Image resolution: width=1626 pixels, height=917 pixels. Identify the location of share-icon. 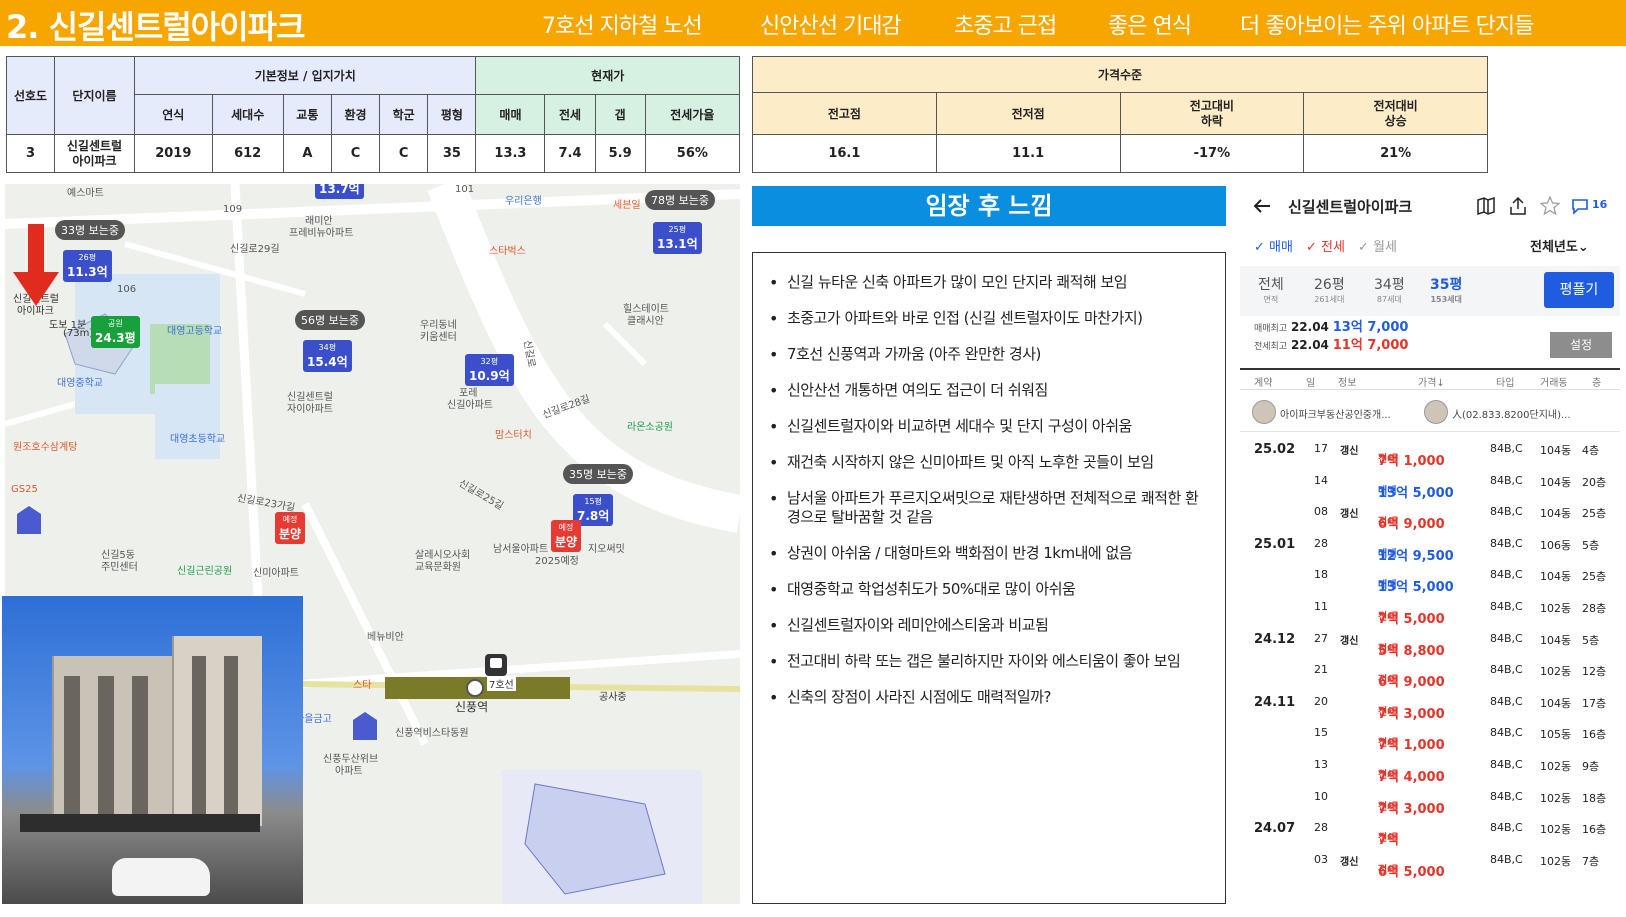
(1518, 206).